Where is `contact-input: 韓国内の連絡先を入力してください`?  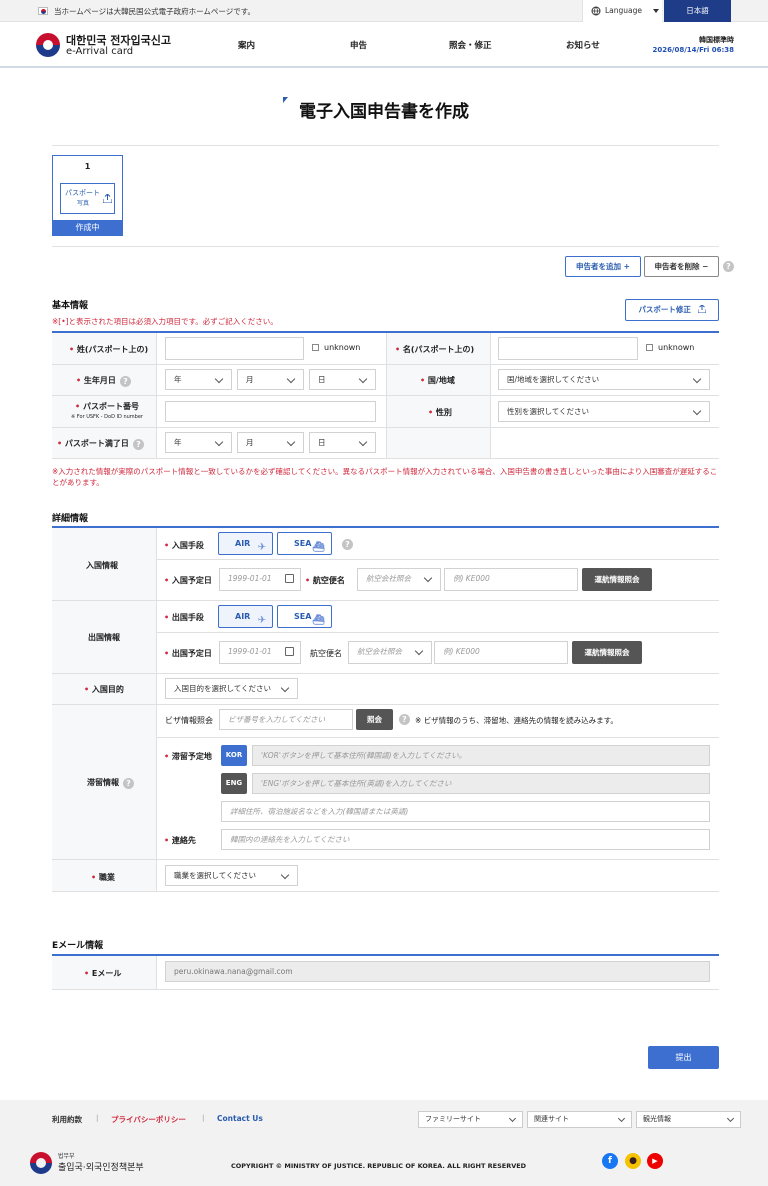
contact-input: 韓国内の連絡先を入力してください is located at coordinates (465, 839).